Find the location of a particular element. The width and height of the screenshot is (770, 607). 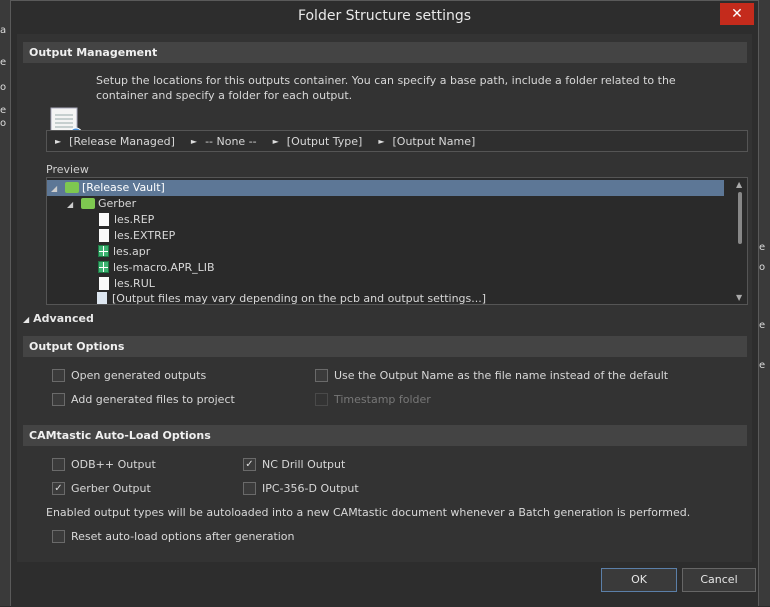

output-options-header: Output Options is located at coordinates (385, 346).